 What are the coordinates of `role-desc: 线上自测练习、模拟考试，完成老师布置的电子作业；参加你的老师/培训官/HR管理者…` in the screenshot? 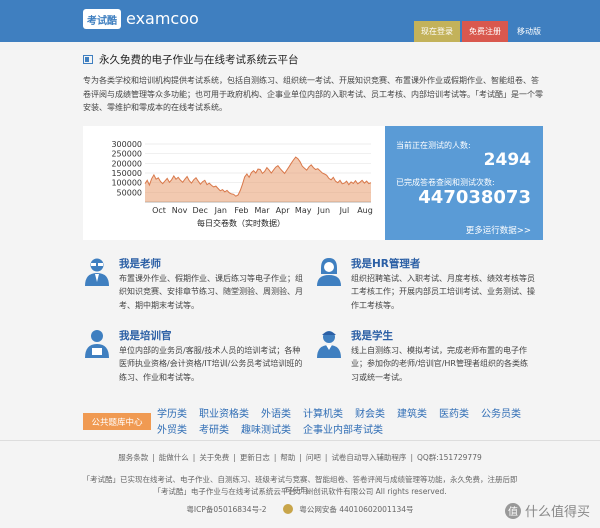 It's located at (439, 364).